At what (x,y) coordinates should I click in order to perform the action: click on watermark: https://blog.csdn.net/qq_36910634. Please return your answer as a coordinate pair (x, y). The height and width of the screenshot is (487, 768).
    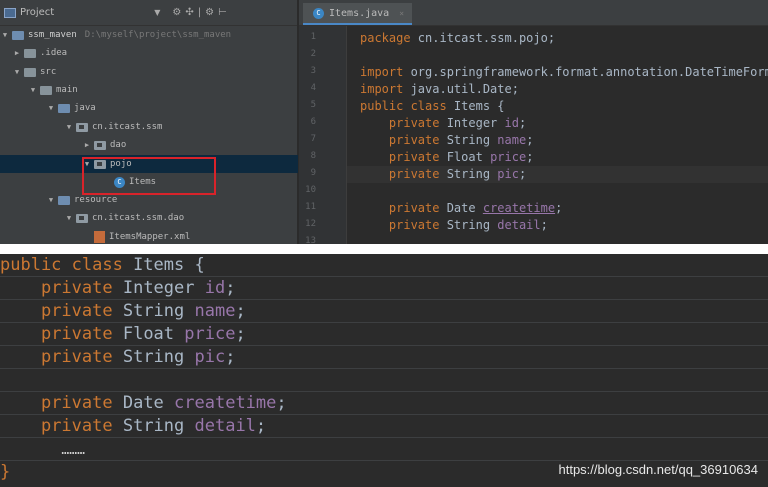
    Looking at the image, I should click on (658, 469).